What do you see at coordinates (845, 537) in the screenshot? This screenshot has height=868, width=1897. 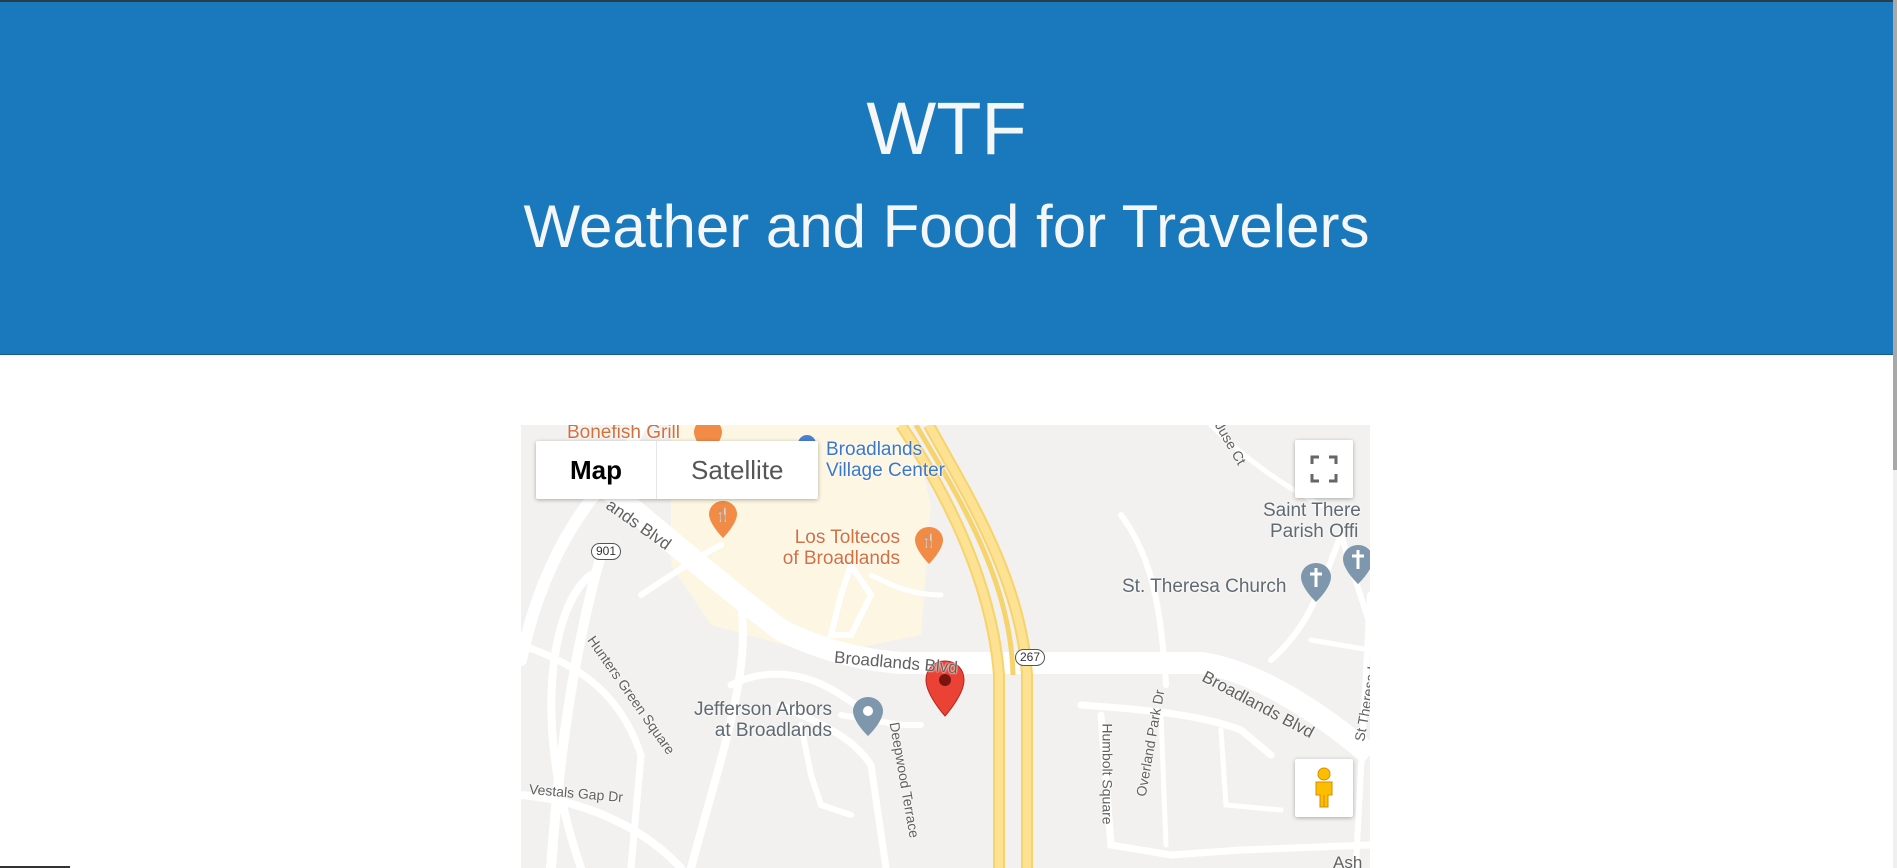 I see `place-label-los-toltecos: Los Toltecos` at bounding box center [845, 537].